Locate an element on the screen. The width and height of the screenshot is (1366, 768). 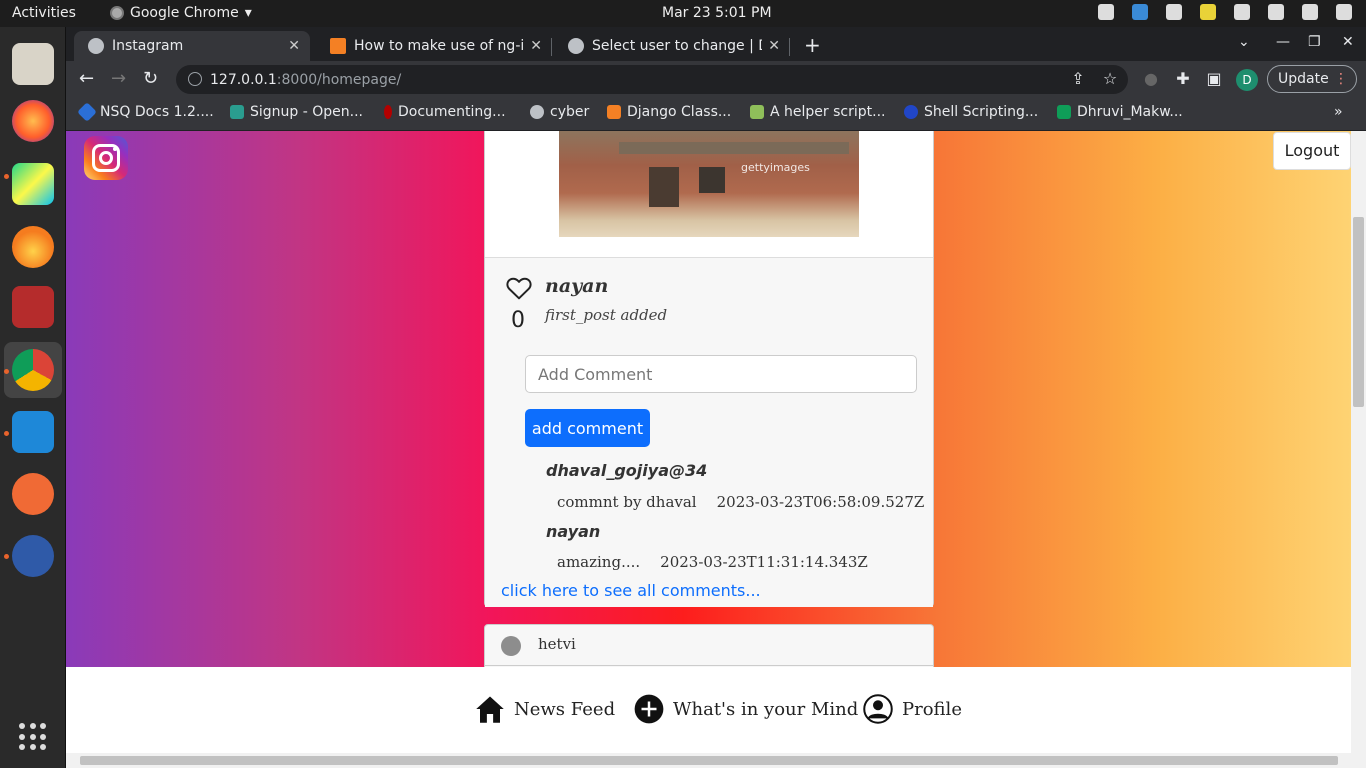
nav-whats-in-your-mind: What's in your Mind is located at coordinates (746, 709).